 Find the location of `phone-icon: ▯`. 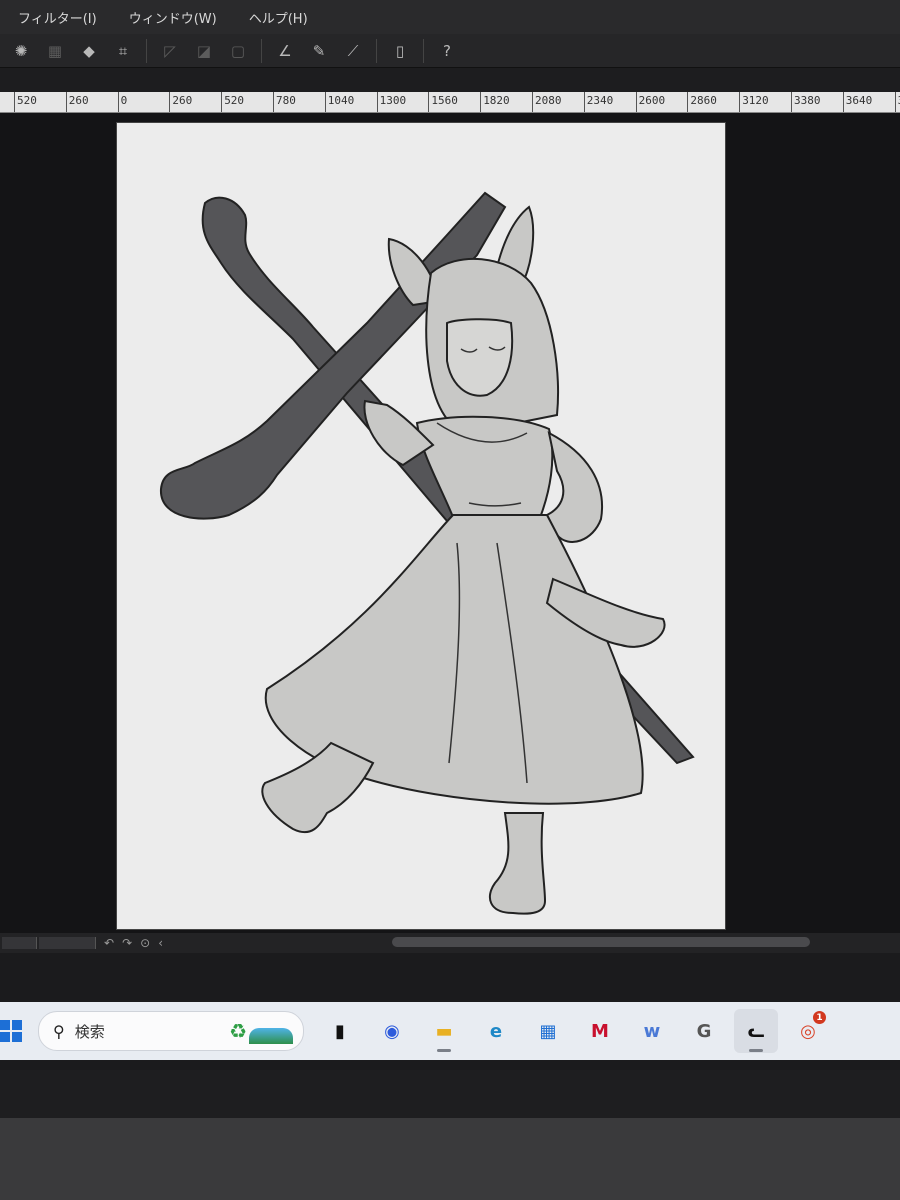

phone-icon: ▯ is located at coordinates (400, 51).